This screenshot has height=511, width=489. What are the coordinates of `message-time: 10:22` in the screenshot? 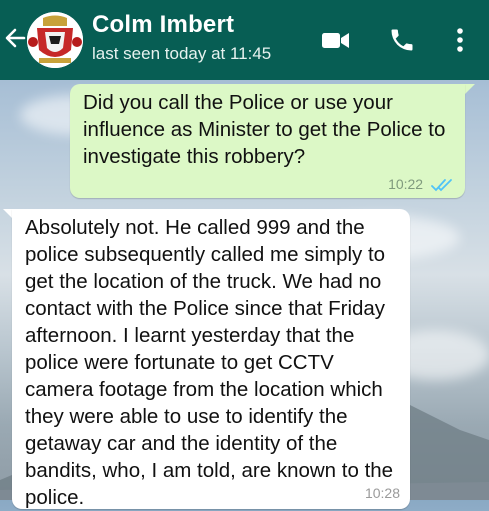 It's located at (406, 183).